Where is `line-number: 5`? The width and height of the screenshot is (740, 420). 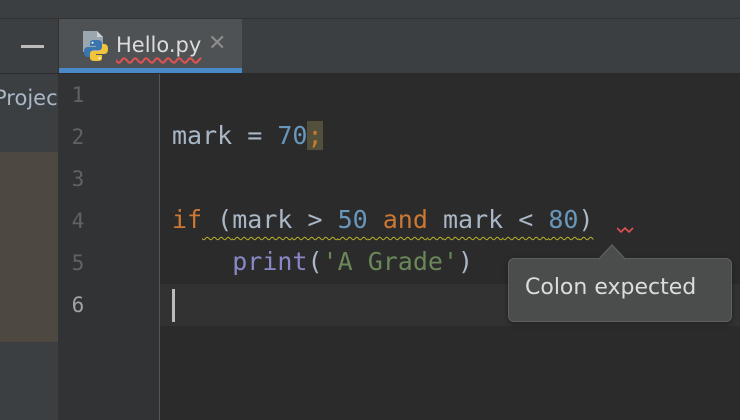
line-number: 5 is located at coordinates (78, 263).